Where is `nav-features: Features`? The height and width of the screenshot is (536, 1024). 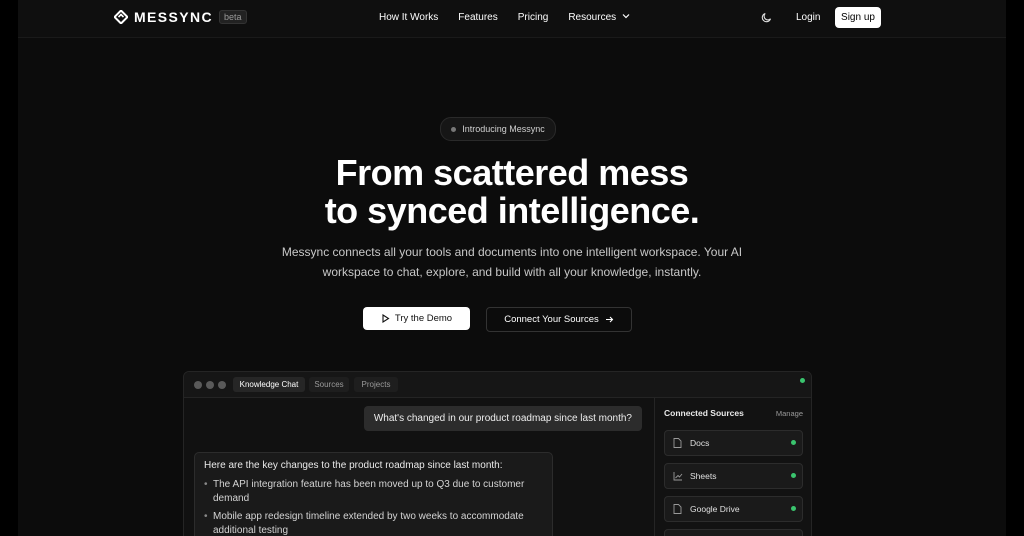
nav-features: Features is located at coordinates (477, 17).